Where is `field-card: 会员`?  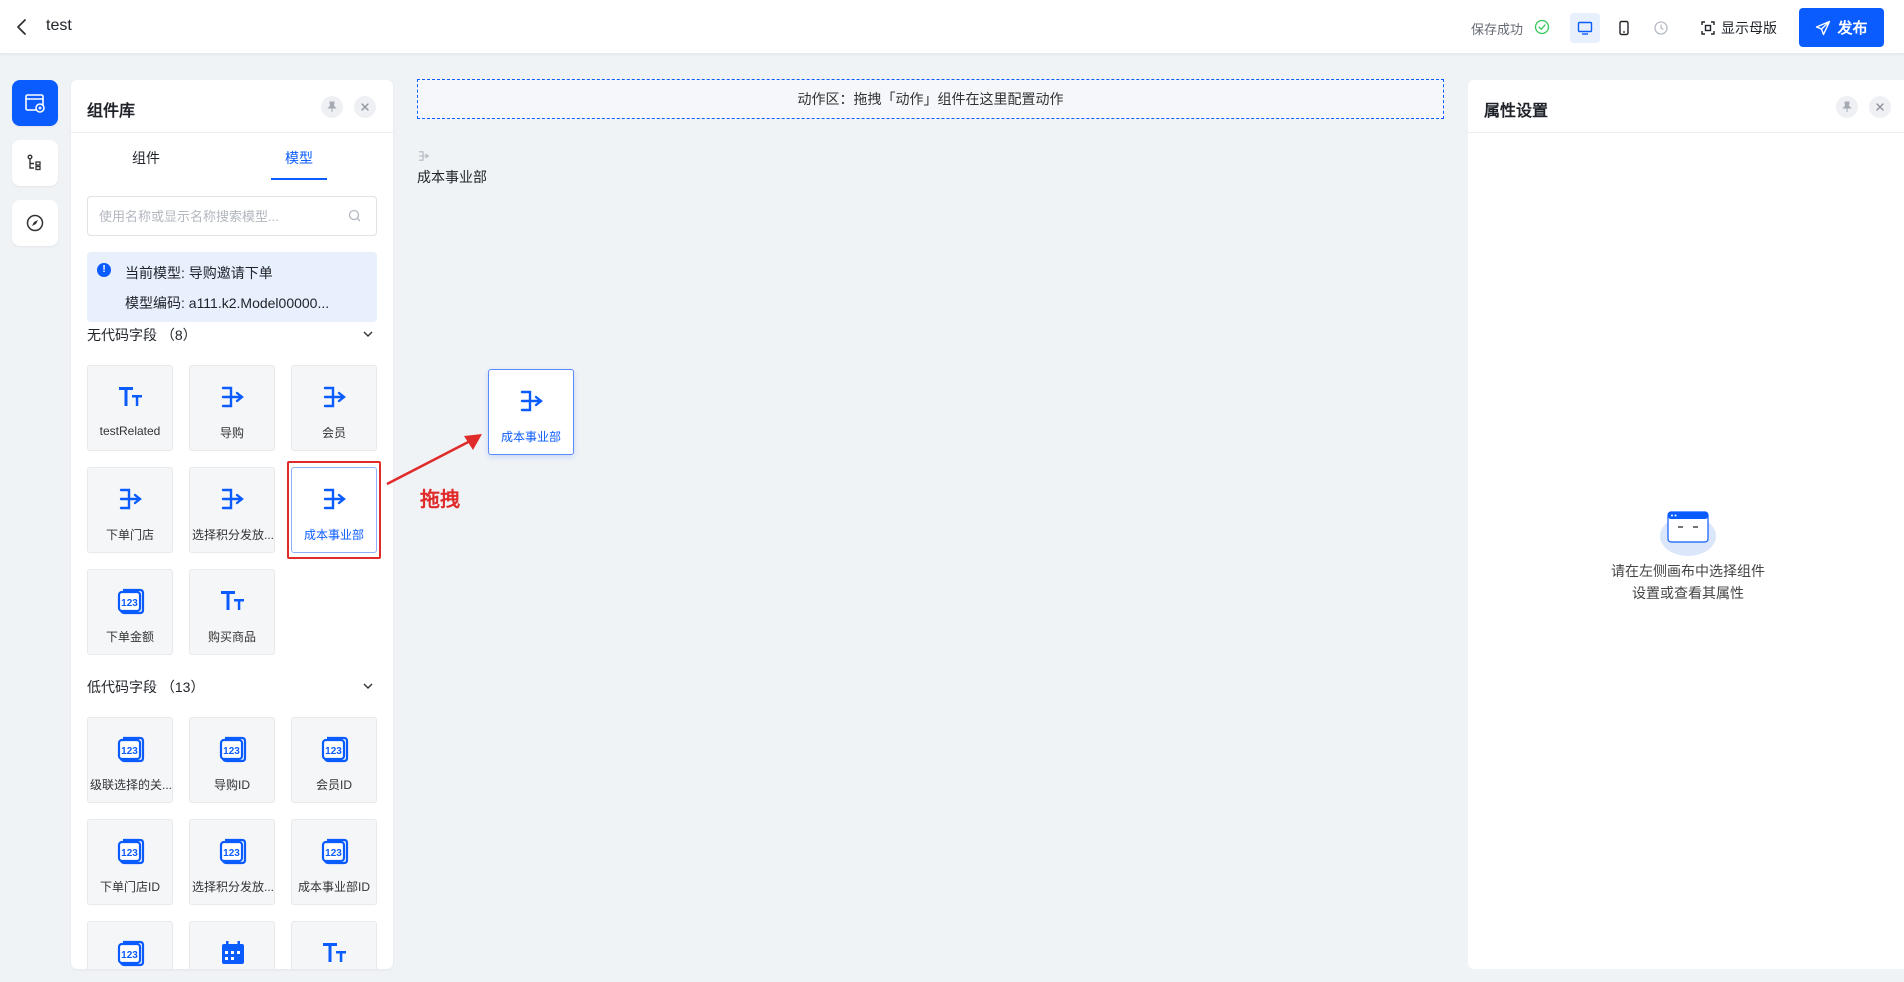 field-card: 会员 is located at coordinates (334, 408).